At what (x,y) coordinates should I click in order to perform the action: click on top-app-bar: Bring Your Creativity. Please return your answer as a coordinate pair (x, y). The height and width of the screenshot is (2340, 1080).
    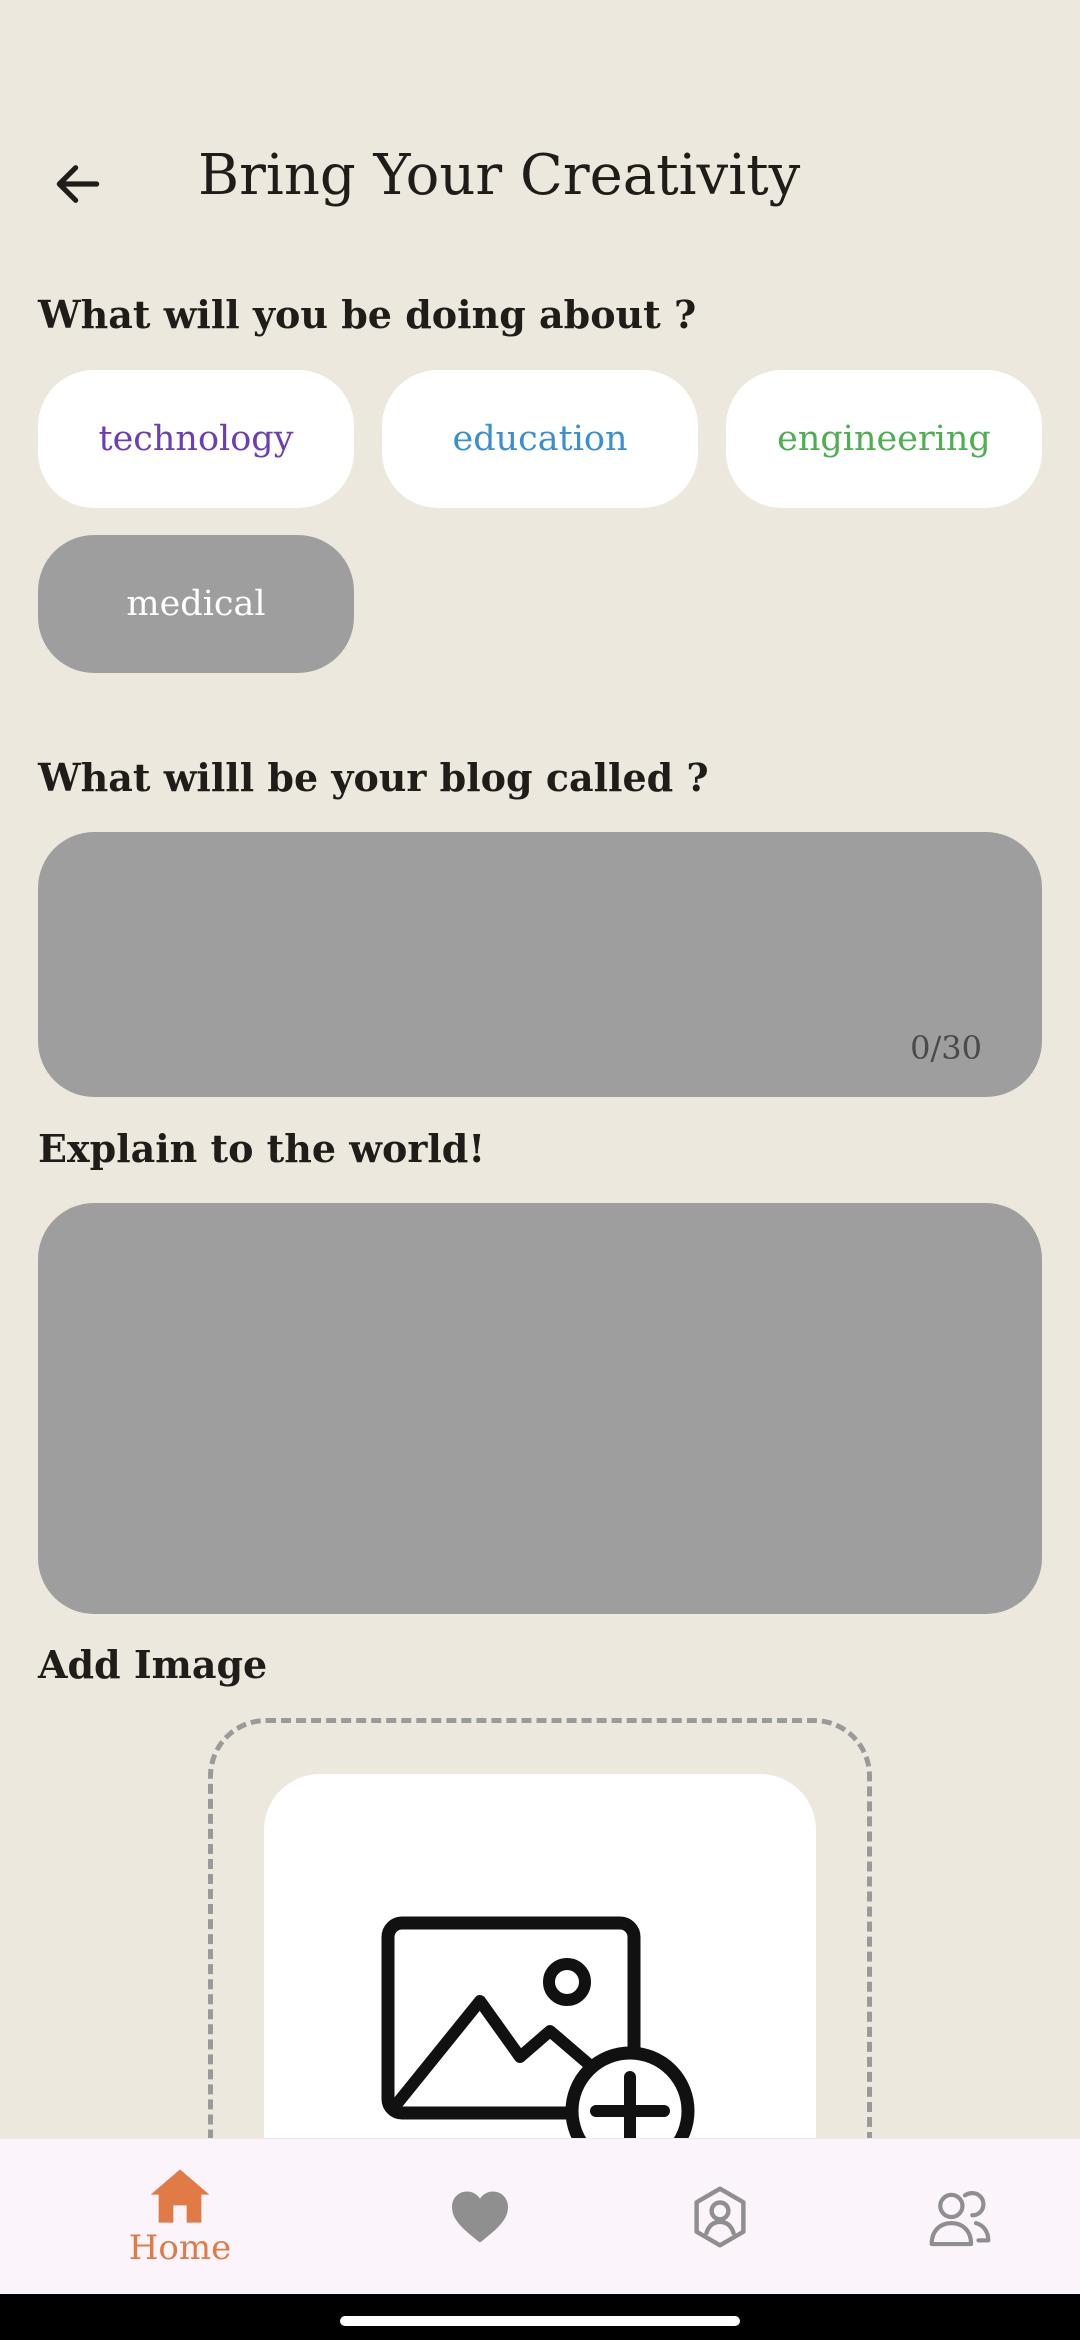
    Looking at the image, I should click on (540, 176).